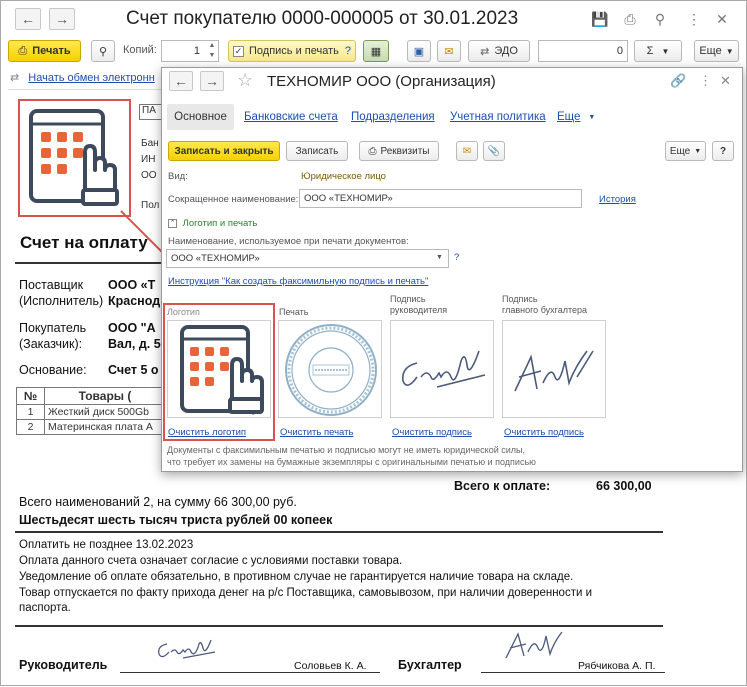 Image resolution: width=747 pixels, height=687 pixels. What do you see at coordinates (178, 176) in the screenshot?
I see `kind-label: Вид:` at bounding box center [178, 176].